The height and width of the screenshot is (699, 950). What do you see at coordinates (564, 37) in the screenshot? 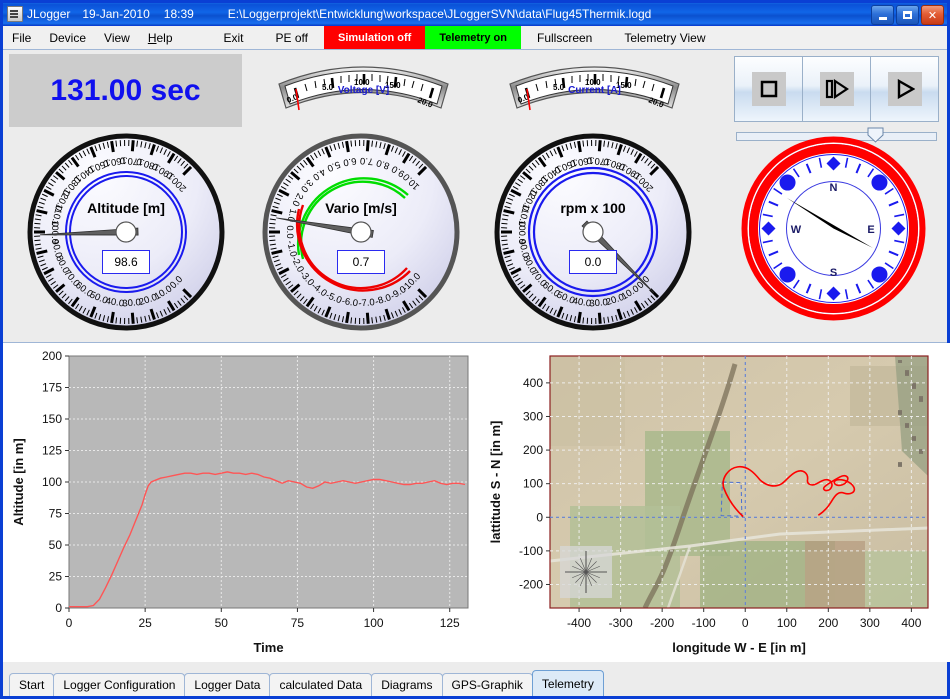
I see `fullscreen-button: Fullscreen` at bounding box center [564, 37].